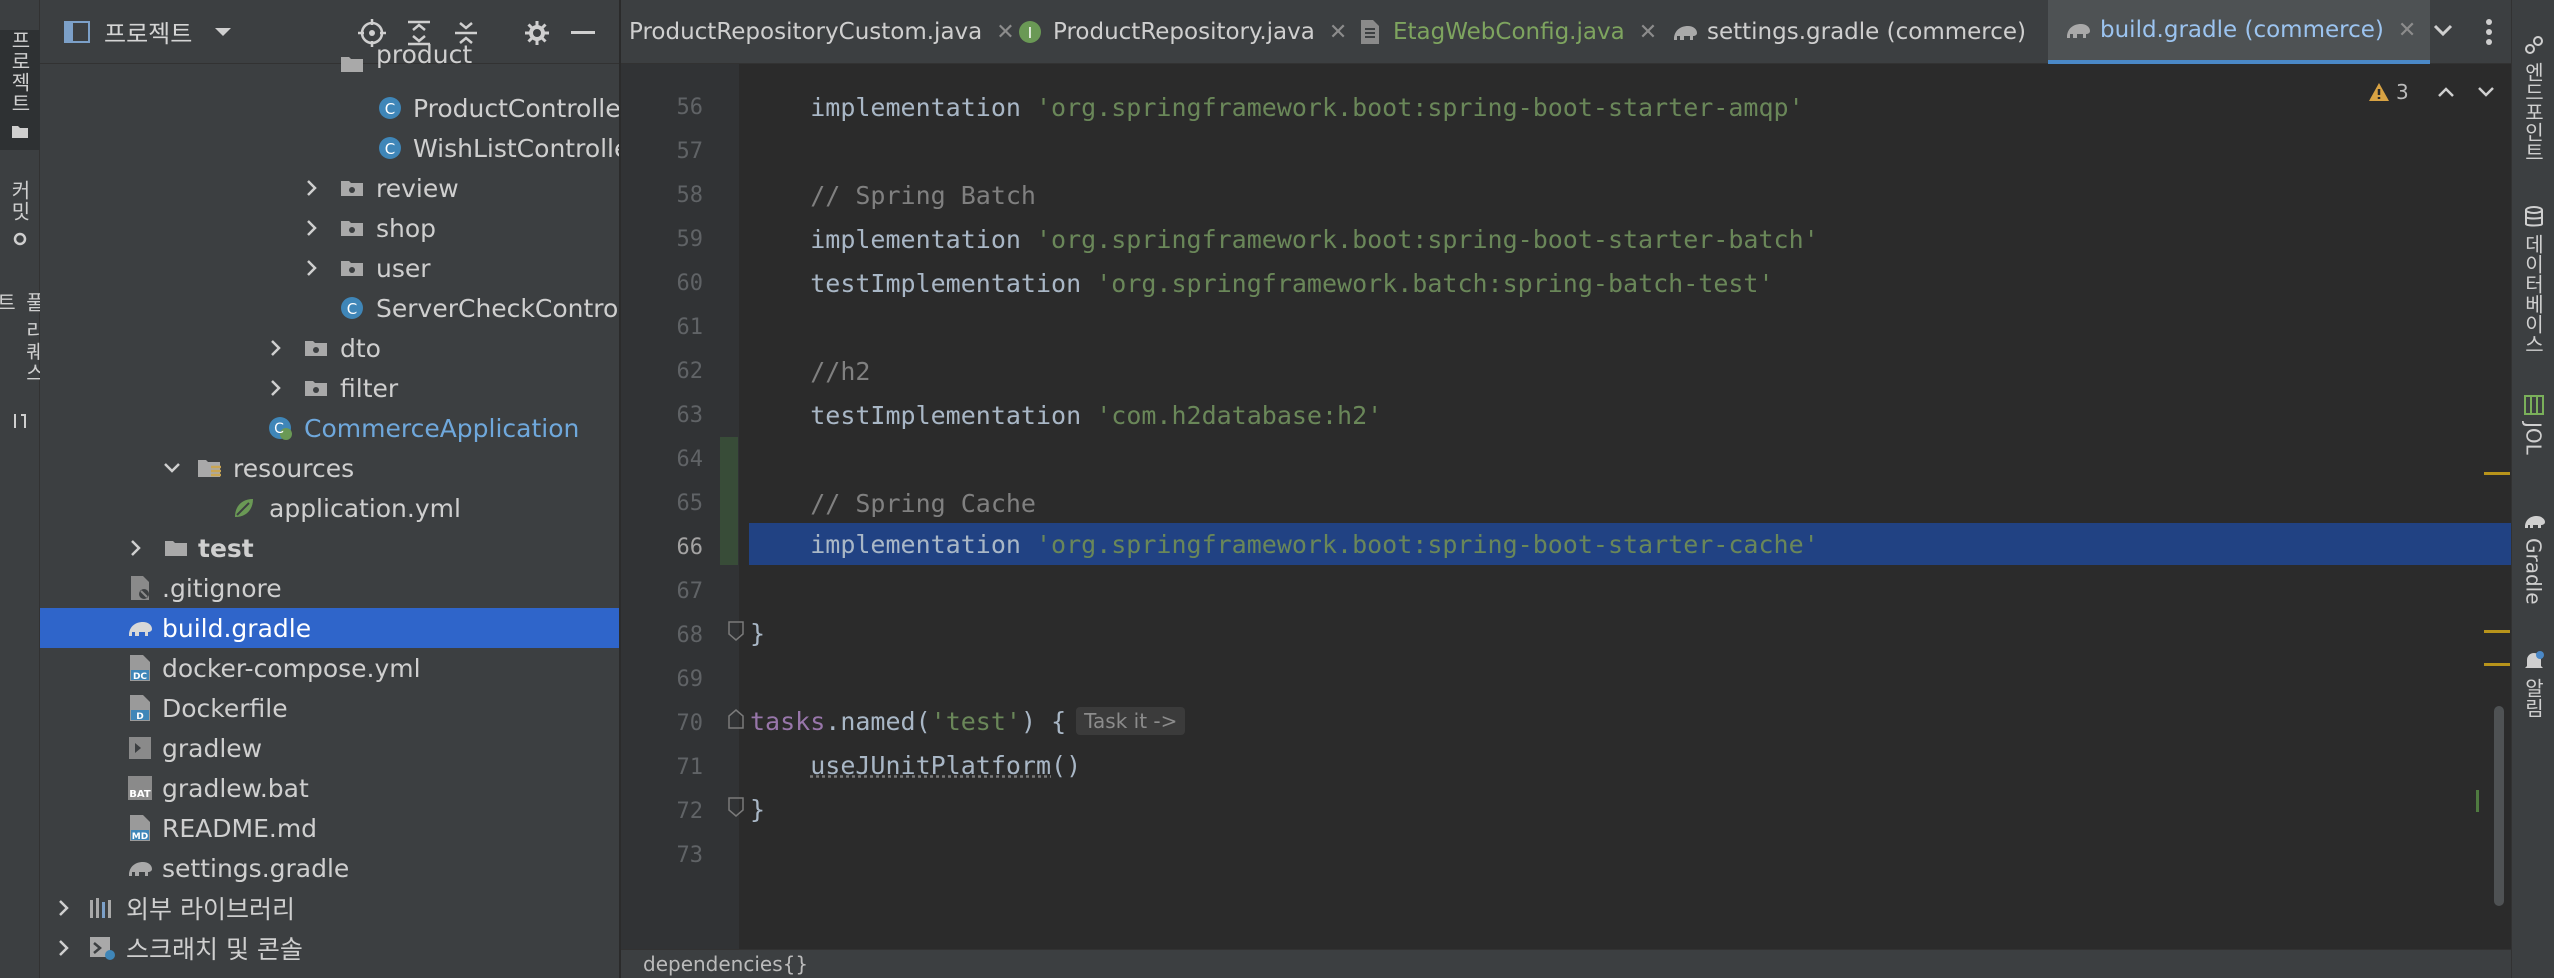  What do you see at coordinates (2499, 806) in the screenshot?
I see `vertical-scrollbar` at bounding box center [2499, 806].